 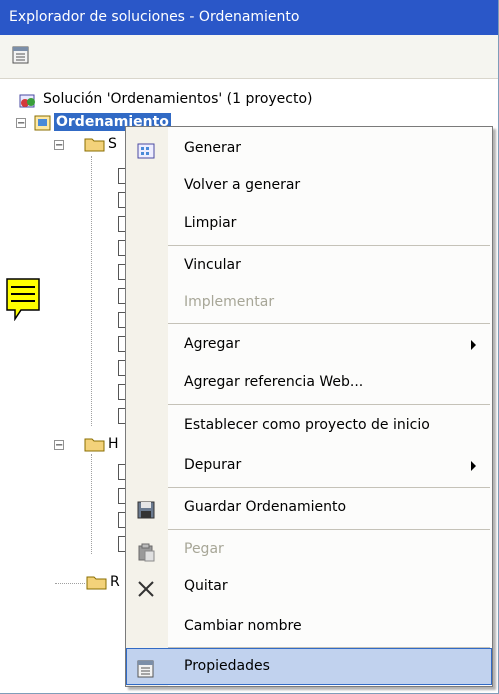 What do you see at coordinates (178, 99) in the screenshot?
I see `solution-node: Solución 'Ordenamientos' (1 proyecto)` at bounding box center [178, 99].